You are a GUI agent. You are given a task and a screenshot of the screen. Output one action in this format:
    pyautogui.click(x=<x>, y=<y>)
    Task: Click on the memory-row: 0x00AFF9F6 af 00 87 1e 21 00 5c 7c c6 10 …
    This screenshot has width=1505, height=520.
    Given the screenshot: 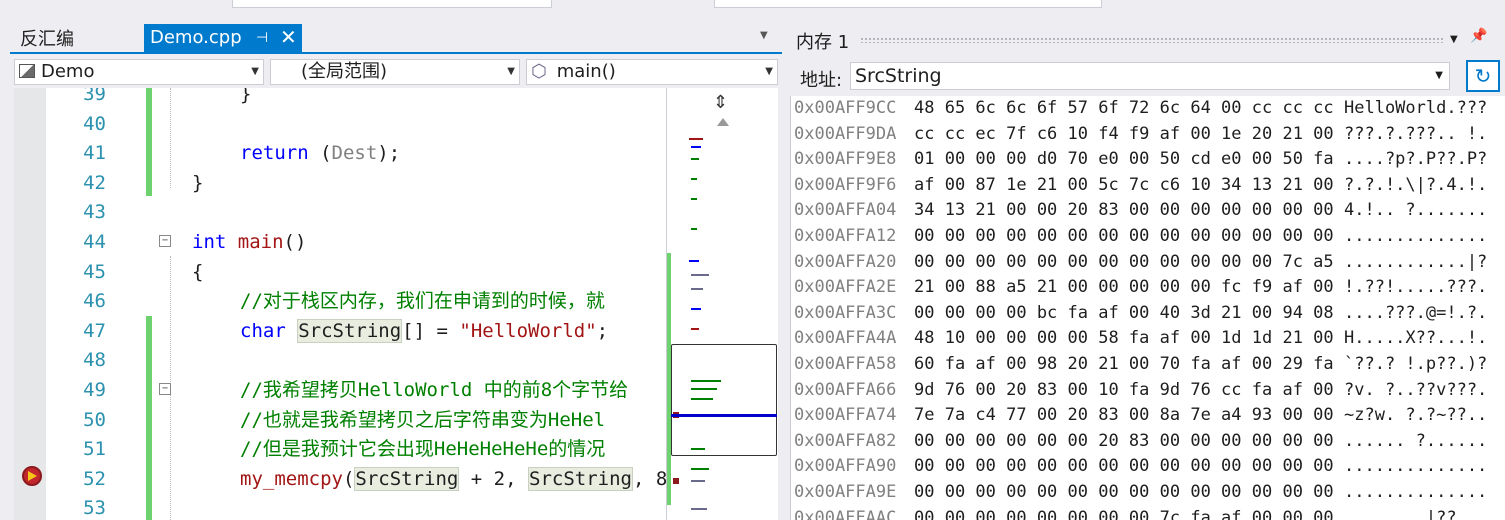 What is the action you would take?
    pyautogui.click(x=1148, y=186)
    